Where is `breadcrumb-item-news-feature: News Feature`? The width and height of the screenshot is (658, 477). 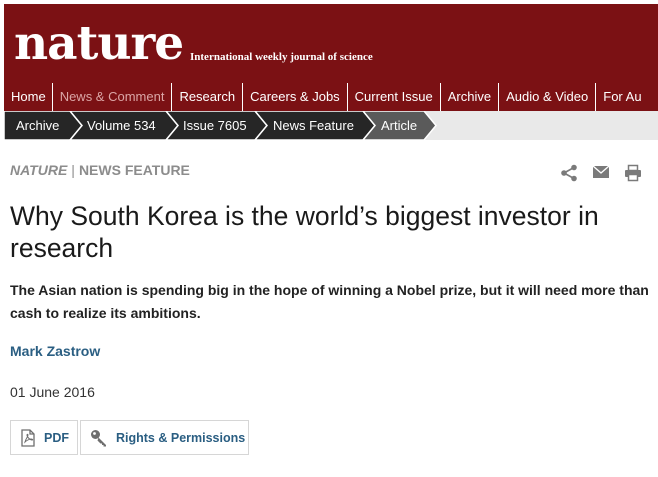
breadcrumb-item-news-feature: News Feature is located at coordinates (313, 125).